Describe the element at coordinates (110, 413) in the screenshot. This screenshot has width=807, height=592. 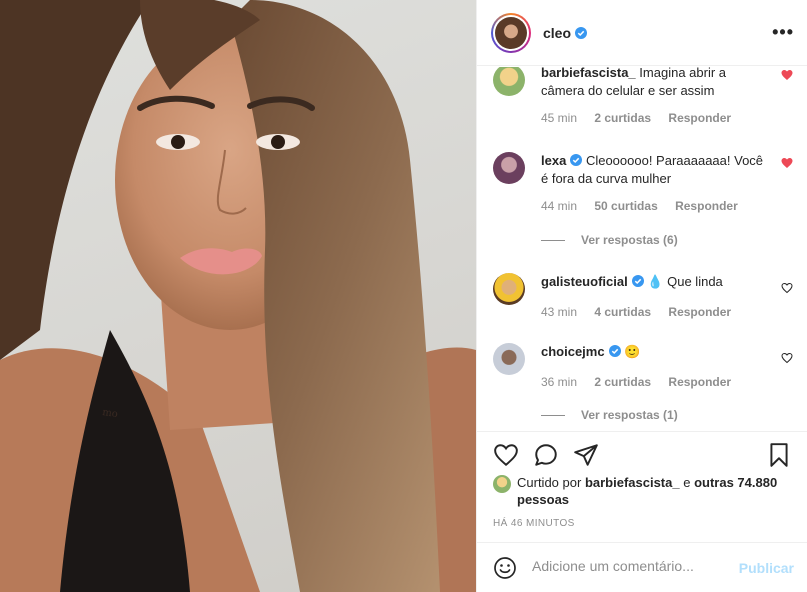
I see `svg-text: mo` at that location.